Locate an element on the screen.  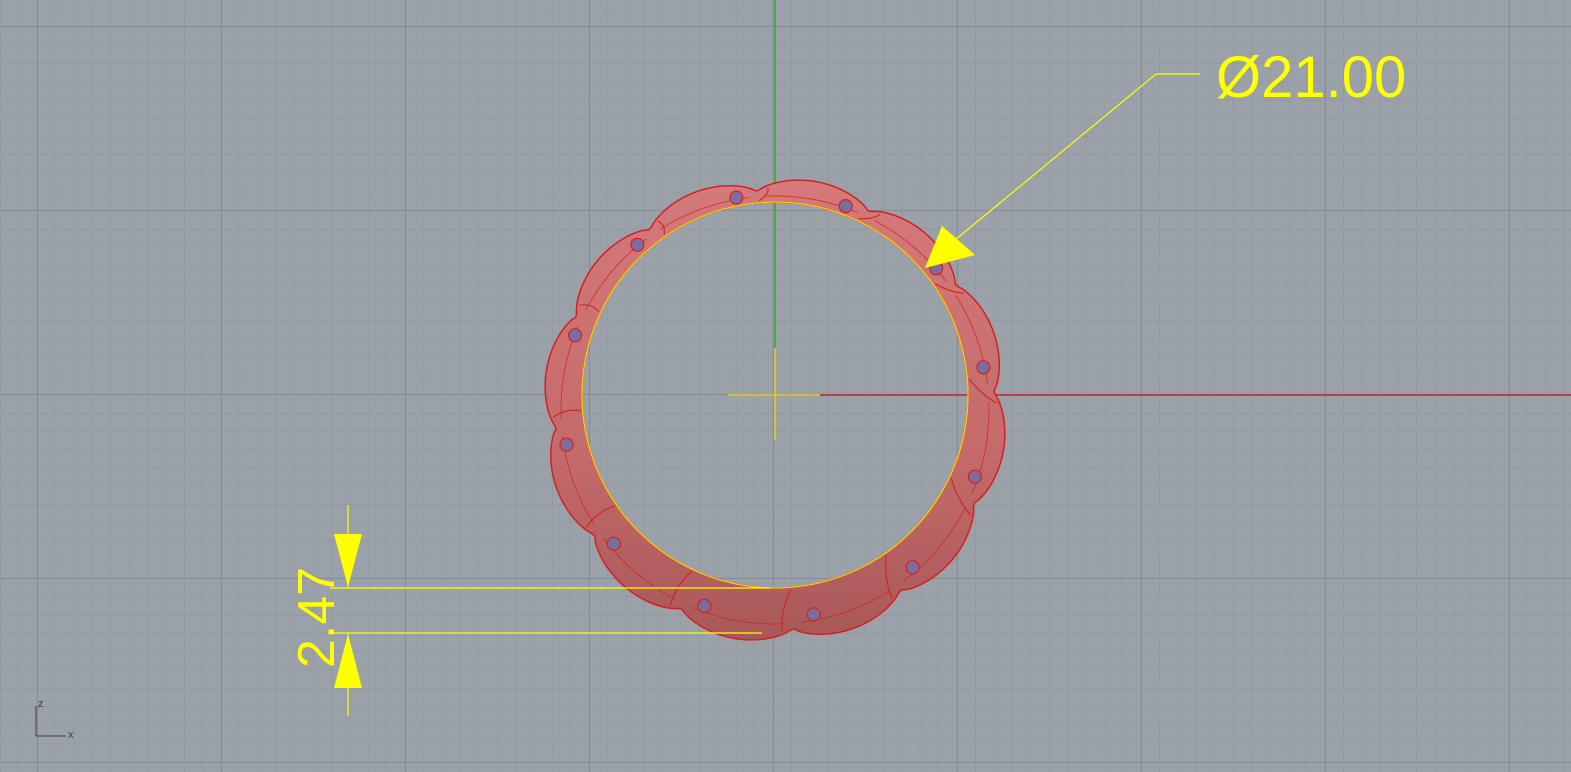
diameter-dimension: Ø21.00 is located at coordinates (1165, 156).